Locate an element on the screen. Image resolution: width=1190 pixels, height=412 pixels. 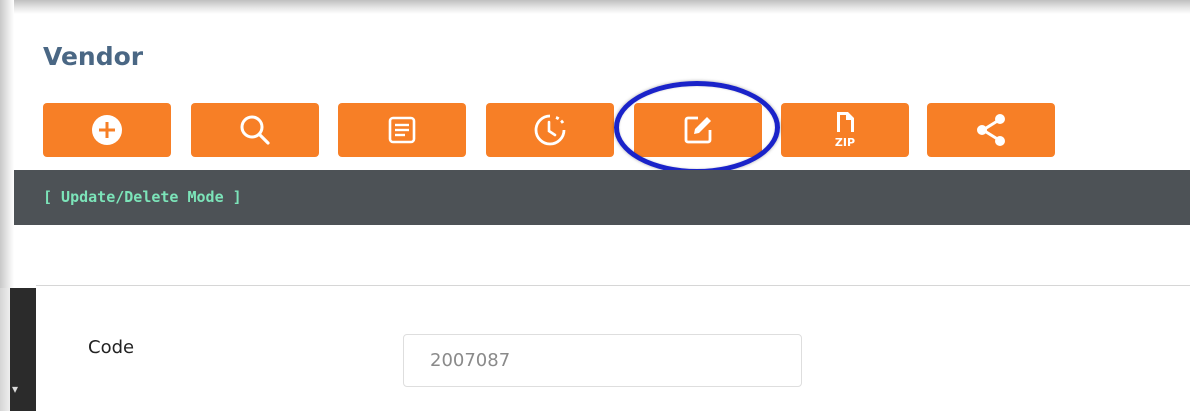
edit-icon is located at coordinates (698, 130).